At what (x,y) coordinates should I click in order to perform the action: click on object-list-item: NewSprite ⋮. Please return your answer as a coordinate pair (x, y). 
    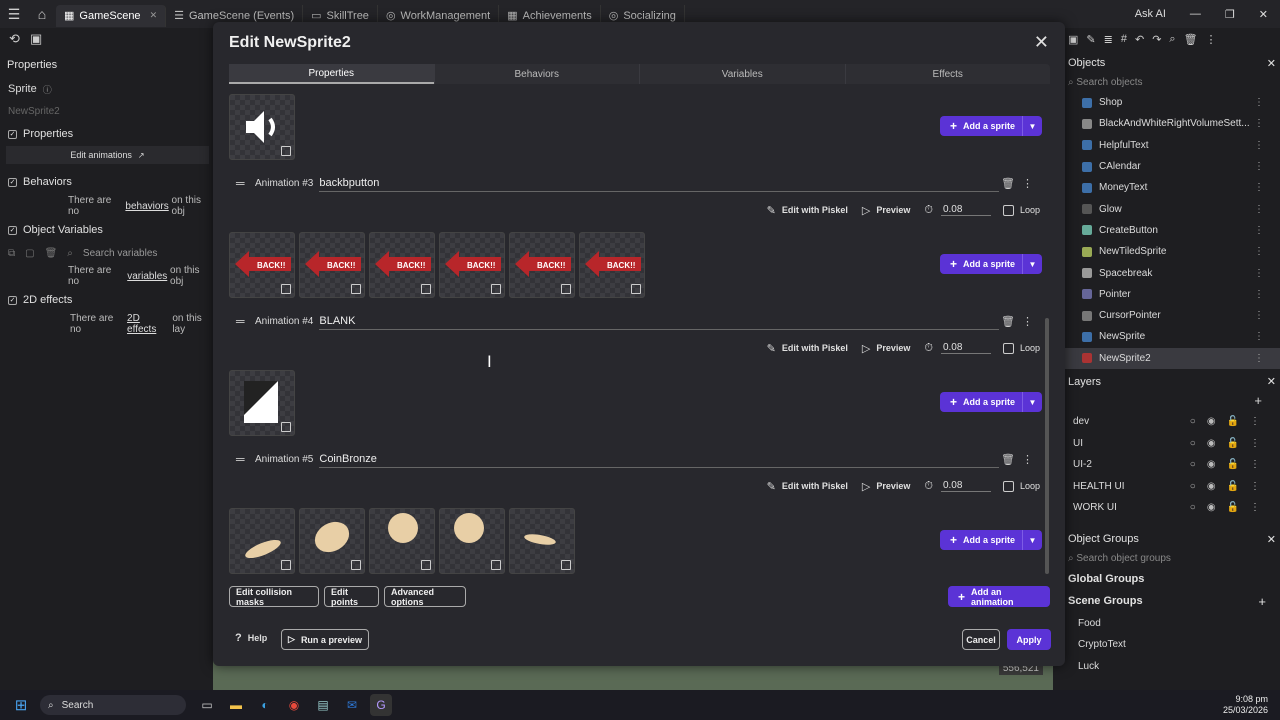
    Looking at the image, I should click on (1172, 336).